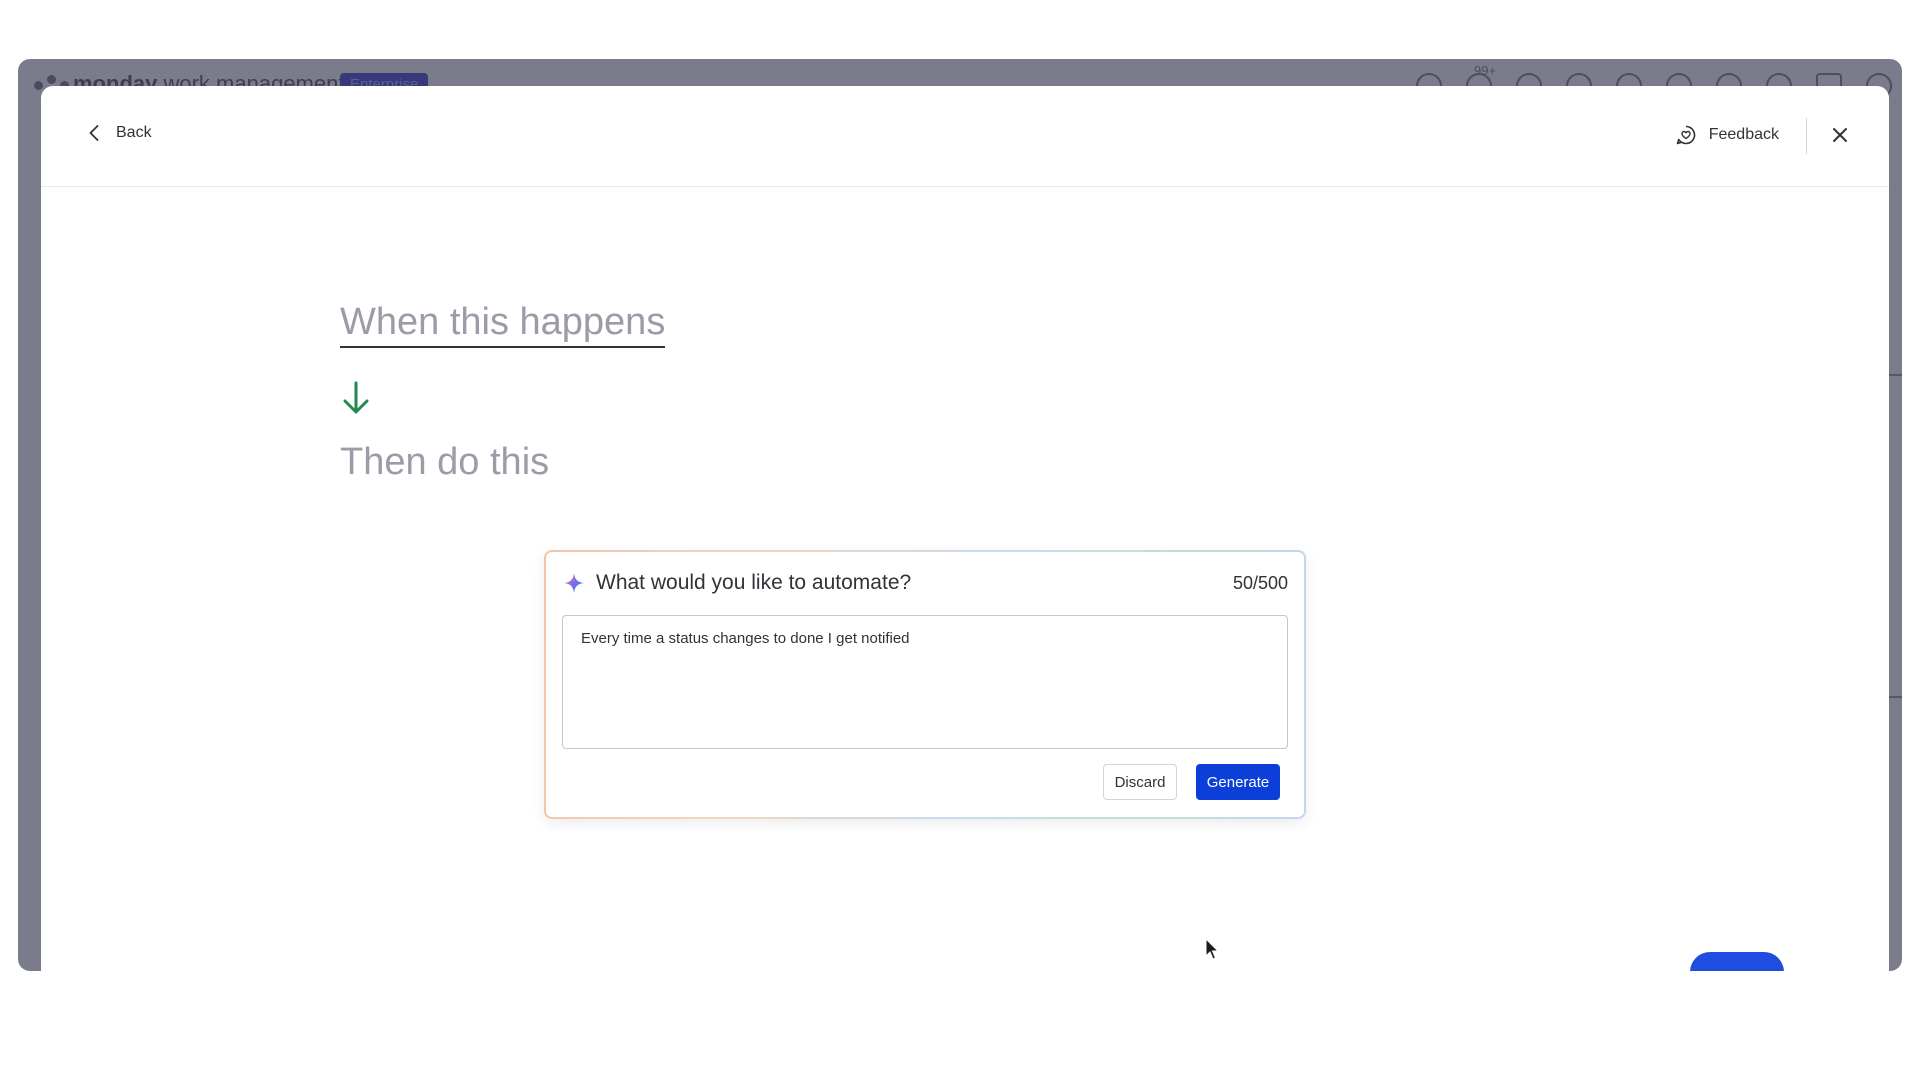 Image resolution: width=1920 pixels, height=1080 pixels. What do you see at coordinates (1260, 583) in the screenshot?
I see `character-counter: 50/500` at bounding box center [1260, 583].